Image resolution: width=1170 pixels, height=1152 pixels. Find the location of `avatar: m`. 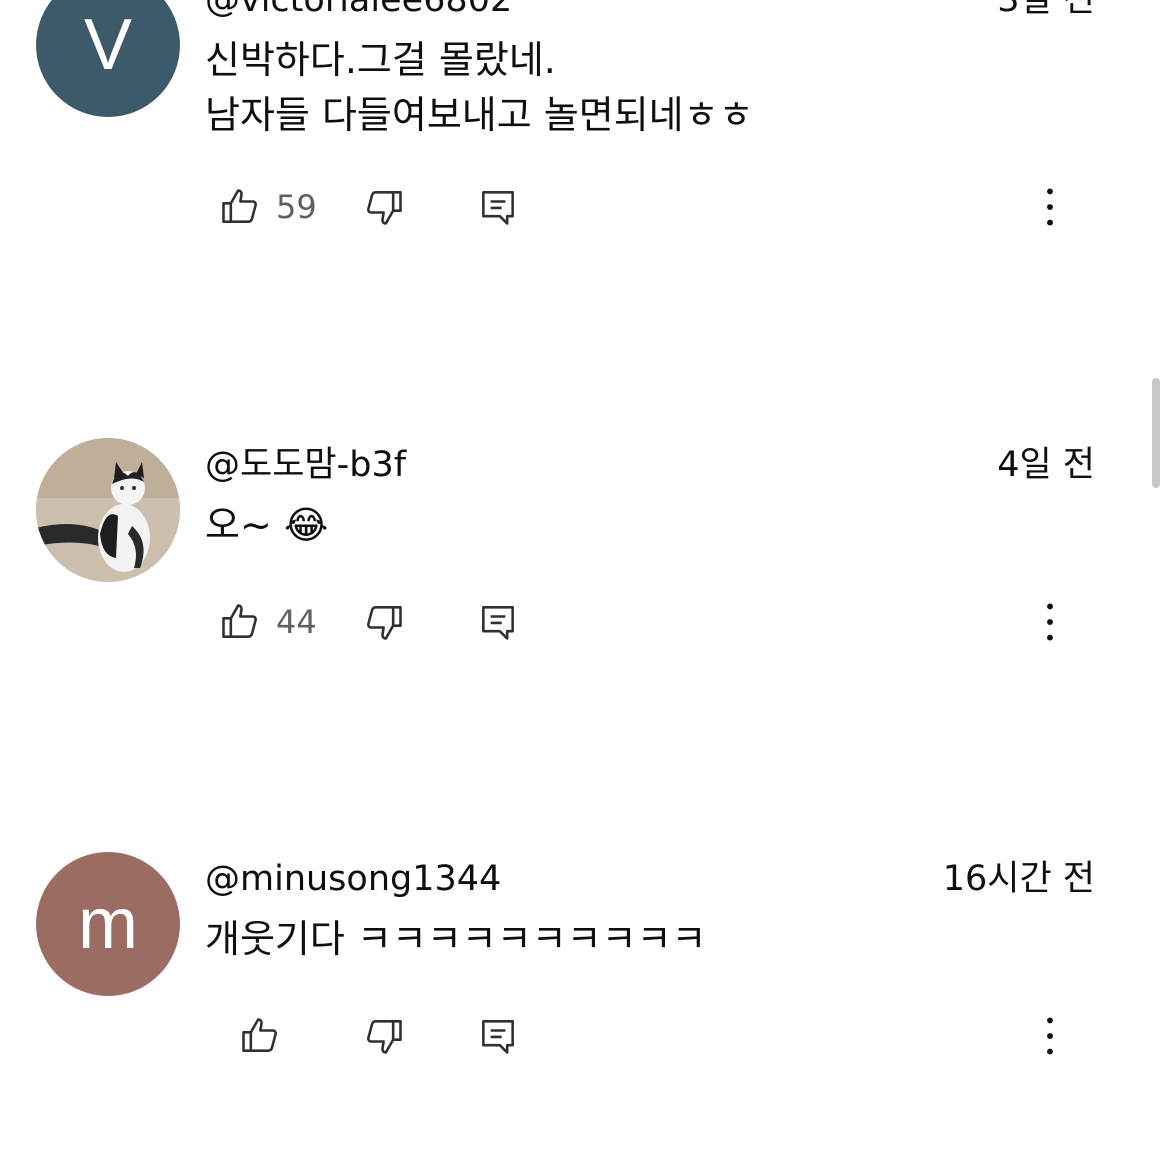

avatar: m is located at coordinates (108, 924).